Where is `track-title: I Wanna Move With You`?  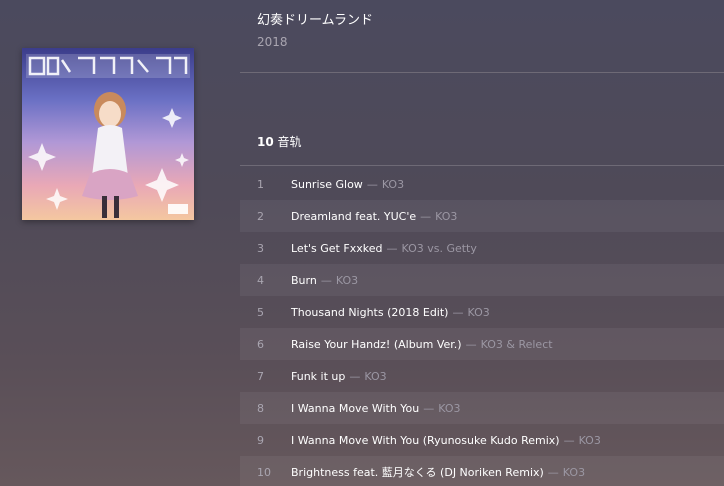
track-title: I Wanna Move With You is located at coordinates (355, 408).